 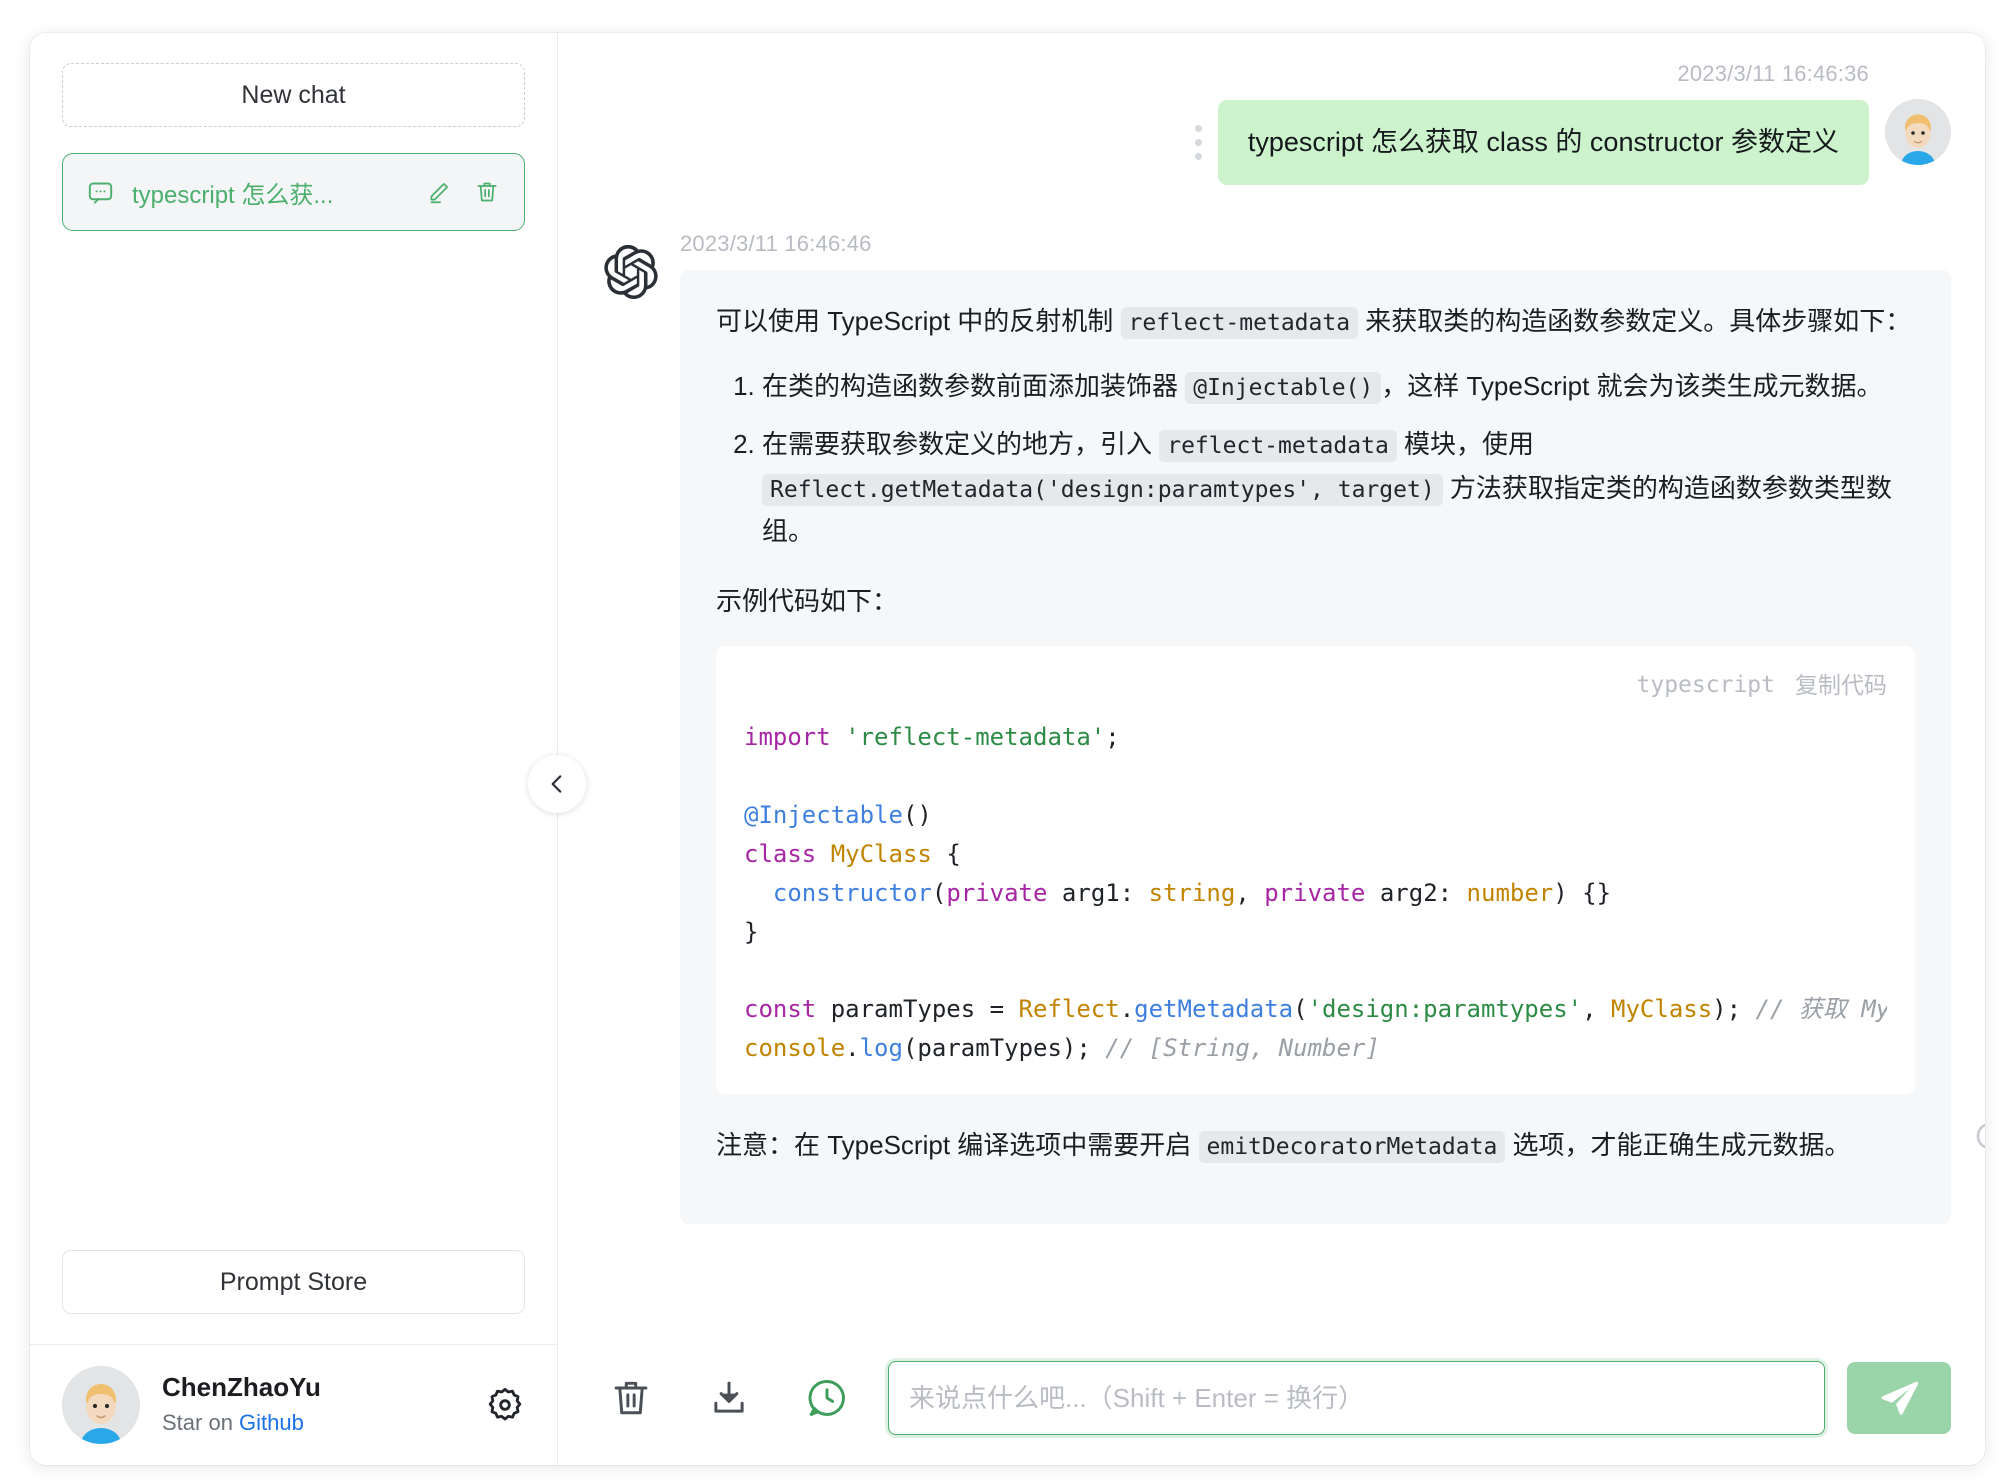 What do you see at coordinates (1315, 685) in the screenshot?
I see `code-block-header: typescript 复制代码` at bounding box center [1315, 685].